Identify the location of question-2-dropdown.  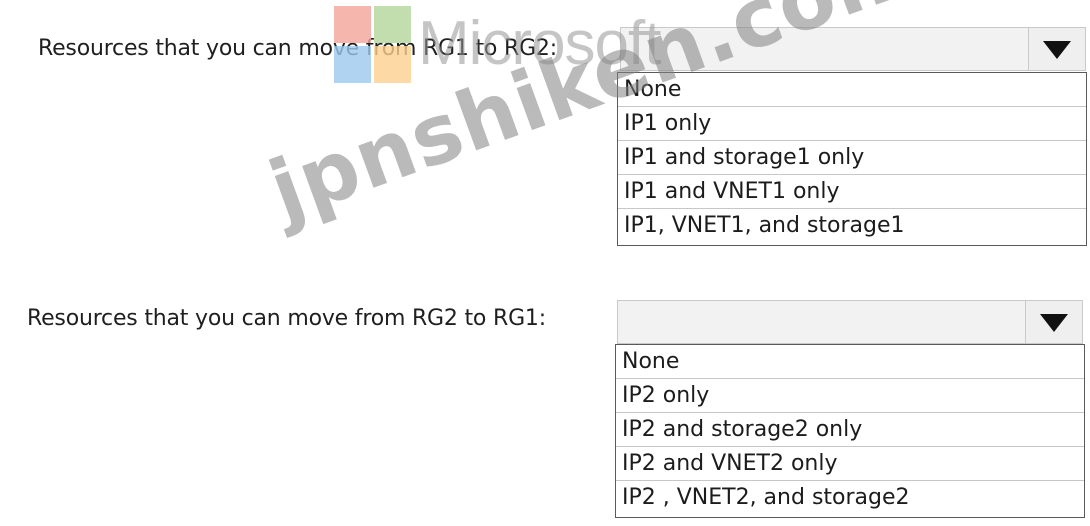
(850, 322).